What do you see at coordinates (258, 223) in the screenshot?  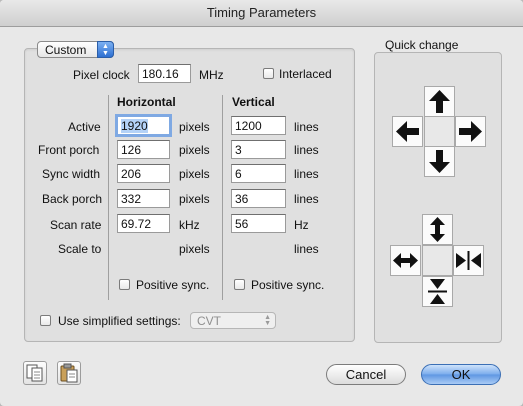 I see `vertical-scan-rate-field: 56` at bounding box center [258, 223].